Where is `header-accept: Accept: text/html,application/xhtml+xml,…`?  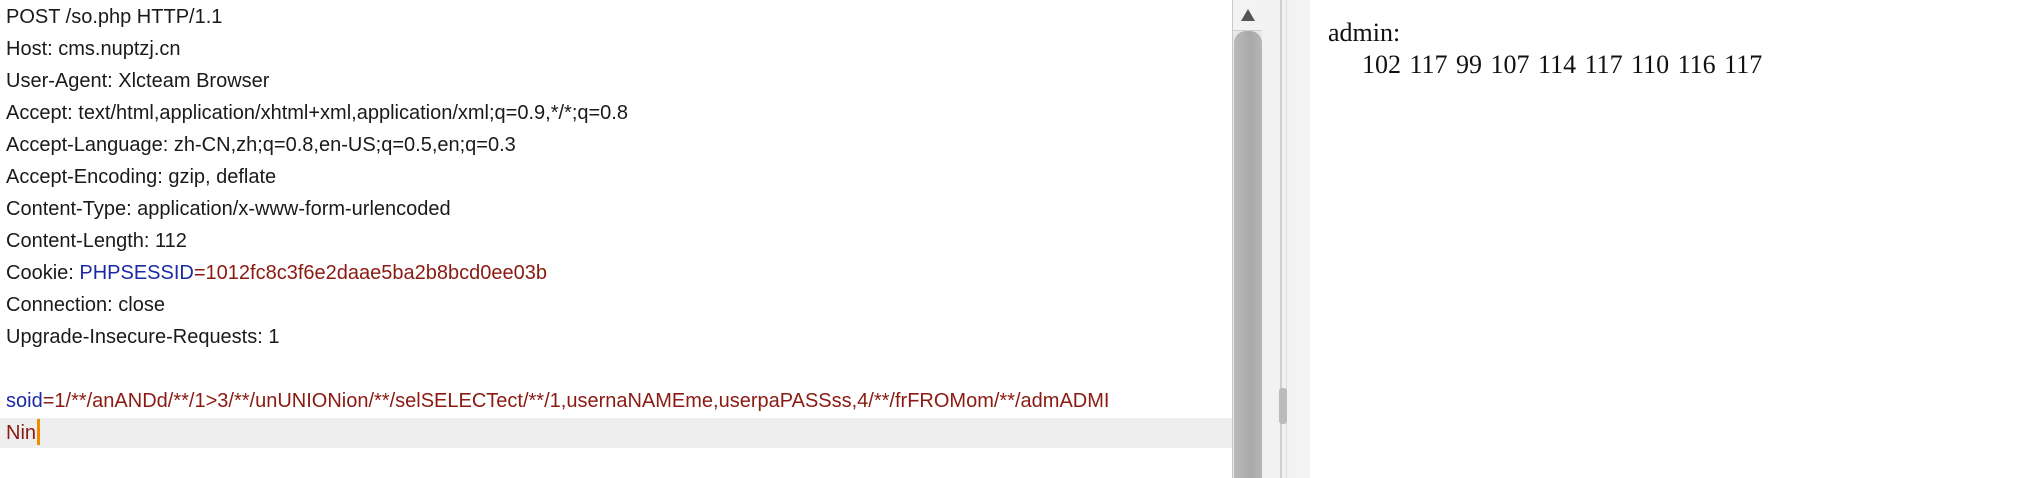
header-accept: Accept: text/html,application/xhtml+xml,… is located at coordinates (317, 113).